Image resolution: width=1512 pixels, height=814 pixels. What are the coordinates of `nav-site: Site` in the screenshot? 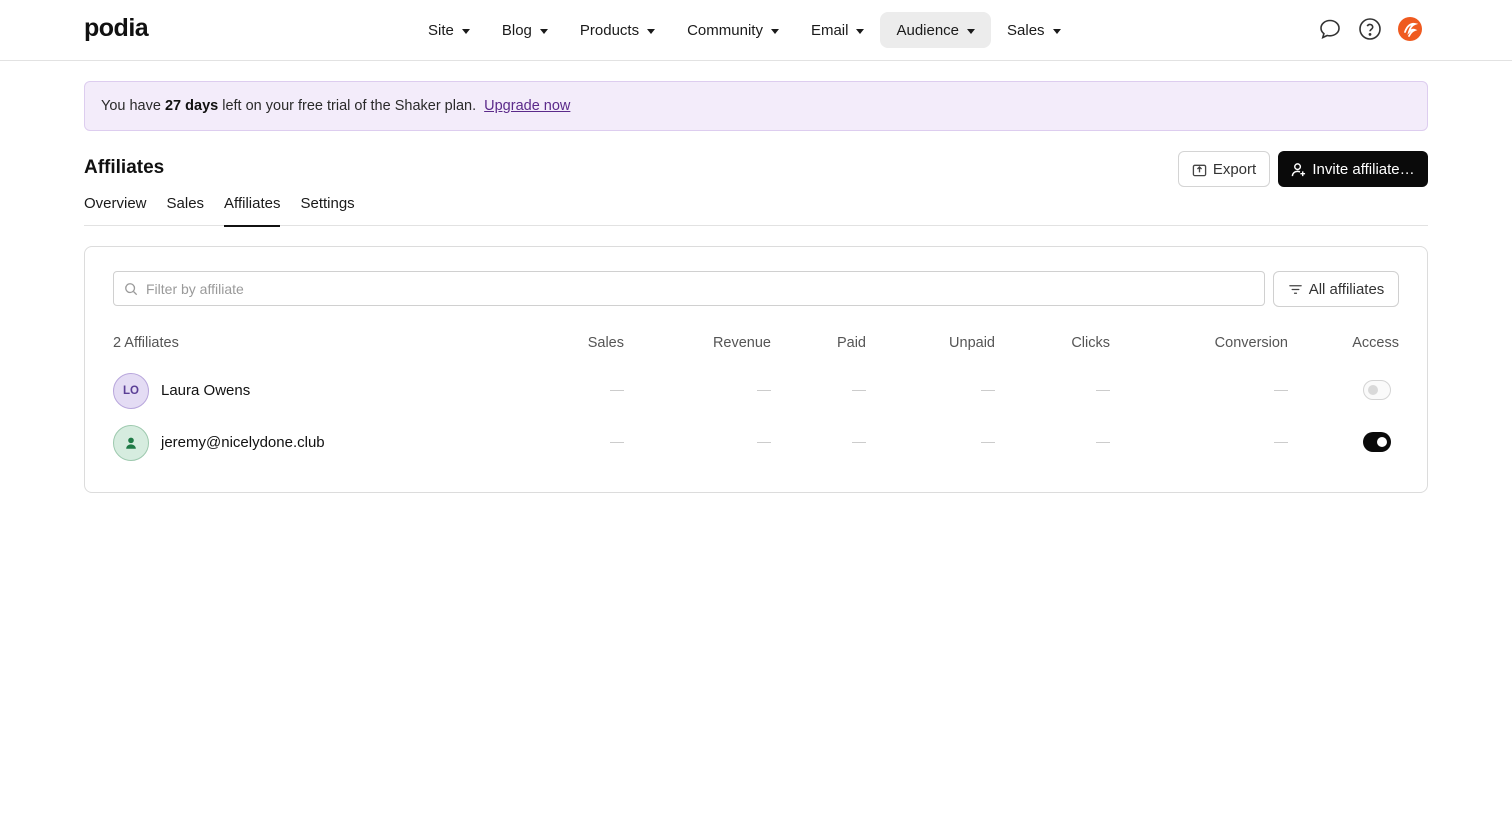 It's located at (449, 30).